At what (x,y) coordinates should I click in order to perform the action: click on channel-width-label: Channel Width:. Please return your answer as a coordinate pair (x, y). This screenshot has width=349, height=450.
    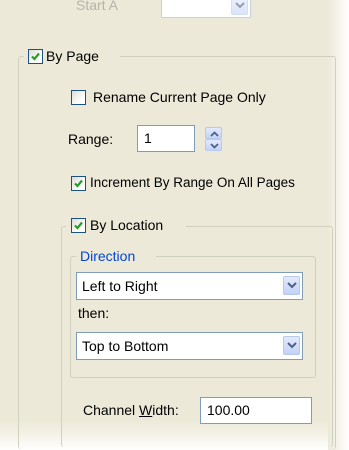
    Looking at the image, I should click on (131, 410).